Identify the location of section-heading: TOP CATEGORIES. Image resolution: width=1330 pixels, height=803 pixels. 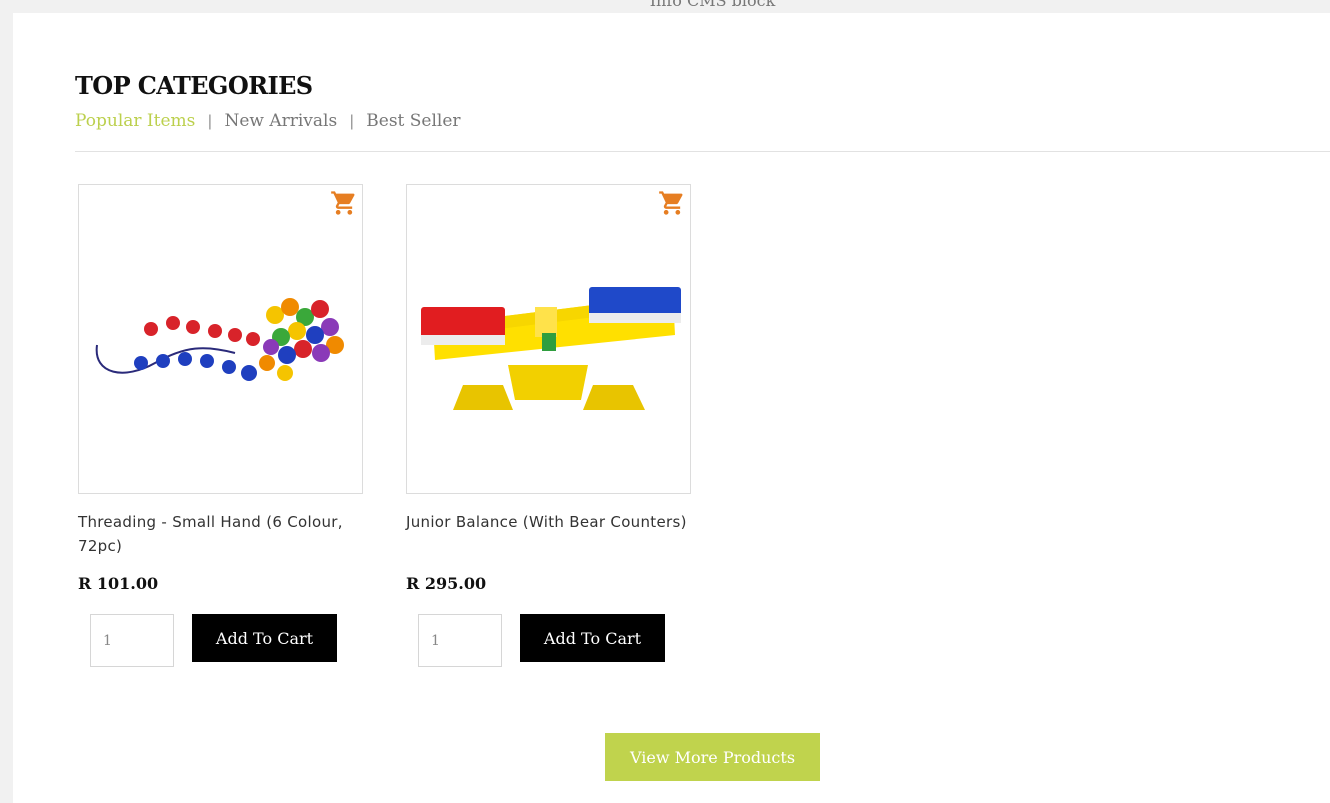
(194, 85).